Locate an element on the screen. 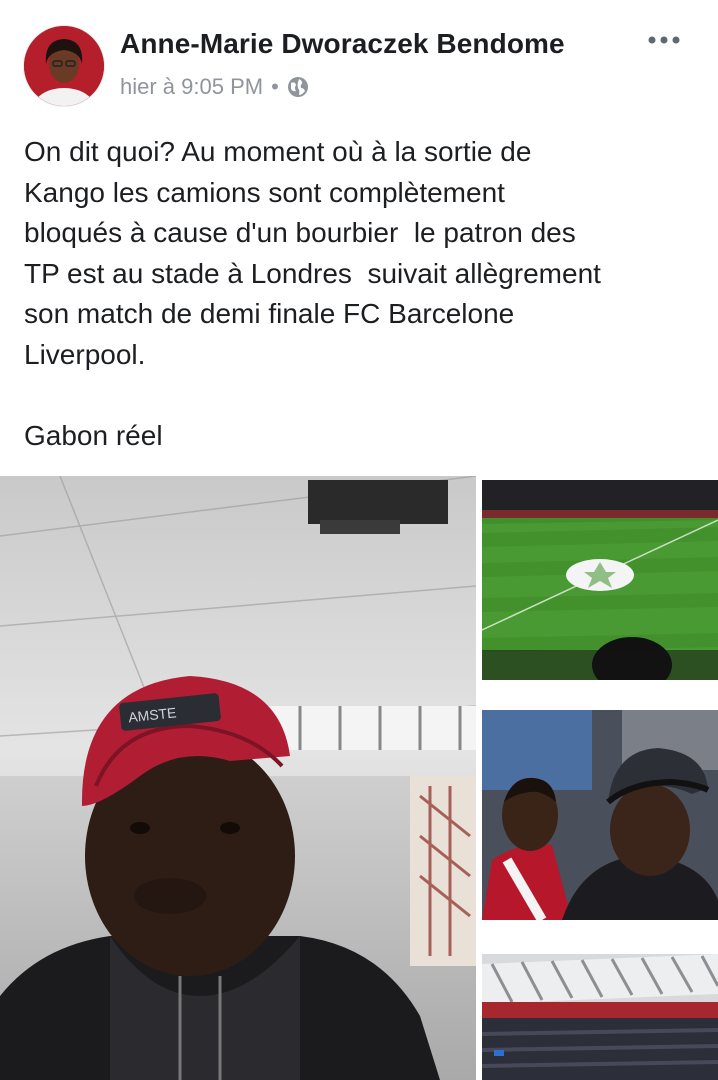  stands-image is located at coordinates (600, 1017).